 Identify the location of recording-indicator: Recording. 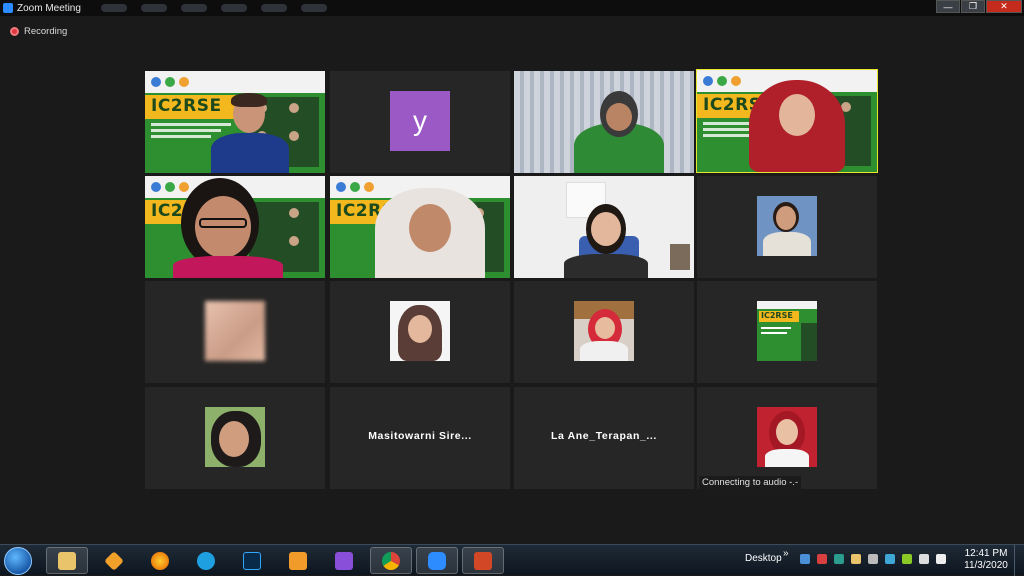
(38, 31).